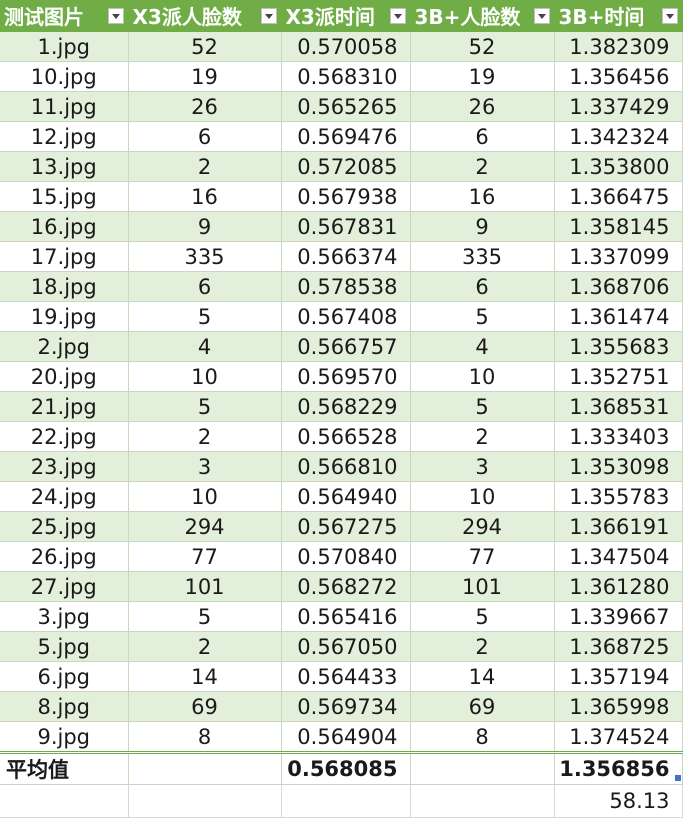  I want to click on pi-time-cell: 1.358145, so click(618, 226).